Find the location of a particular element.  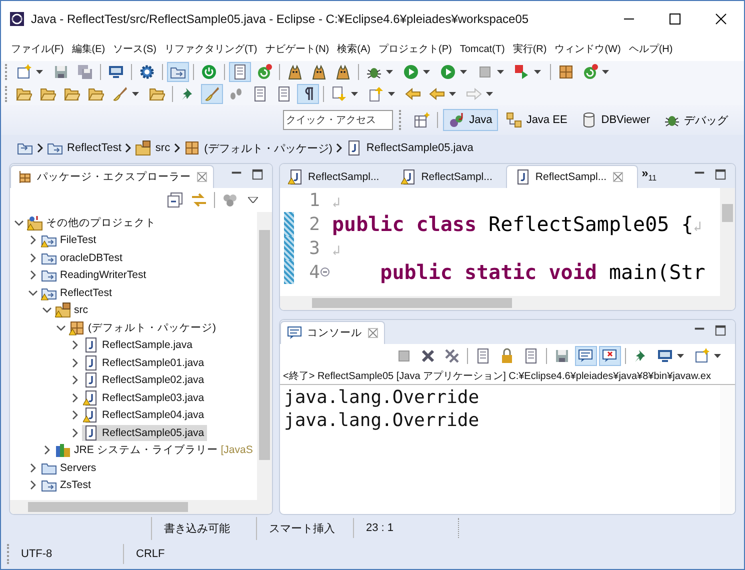

view-title: パッケージ・エクスプローラー is located at coordinates (114, 177).